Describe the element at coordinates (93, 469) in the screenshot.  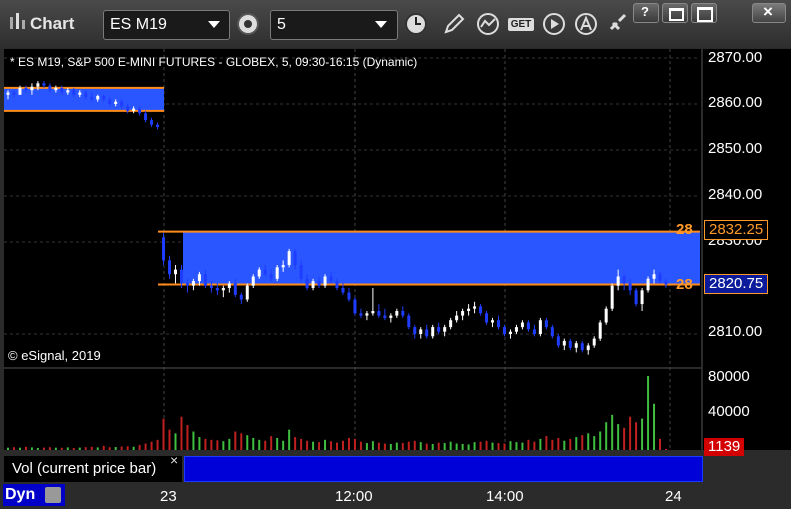
I see `volume-study-label: Vol (current price bar)` at that location.